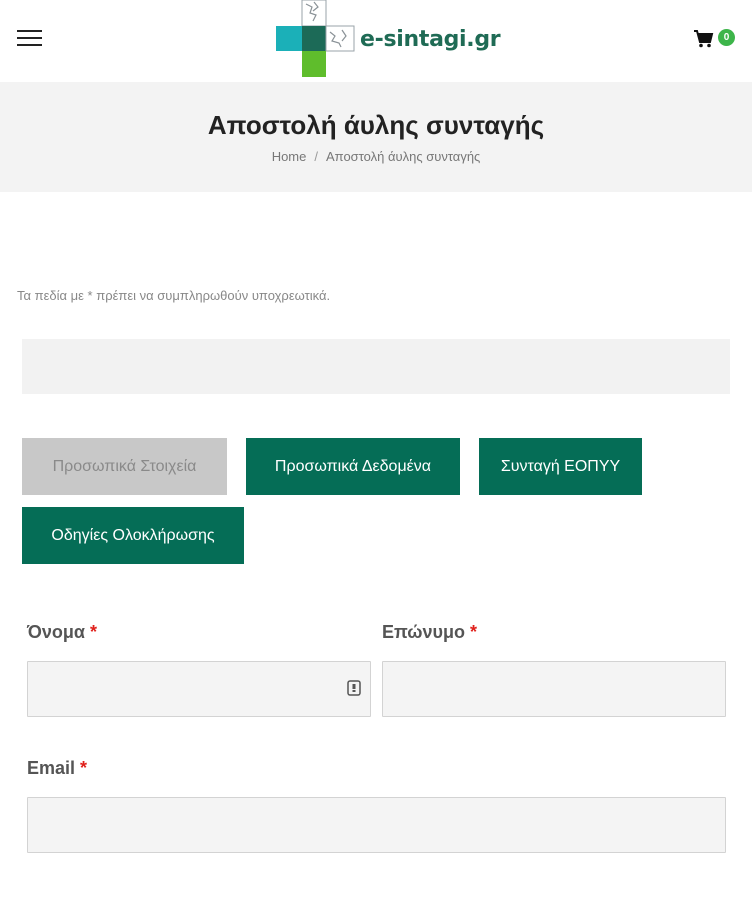  I want to click on page-title: Αποστολή άυλης συνταγής, so click(376, 125).